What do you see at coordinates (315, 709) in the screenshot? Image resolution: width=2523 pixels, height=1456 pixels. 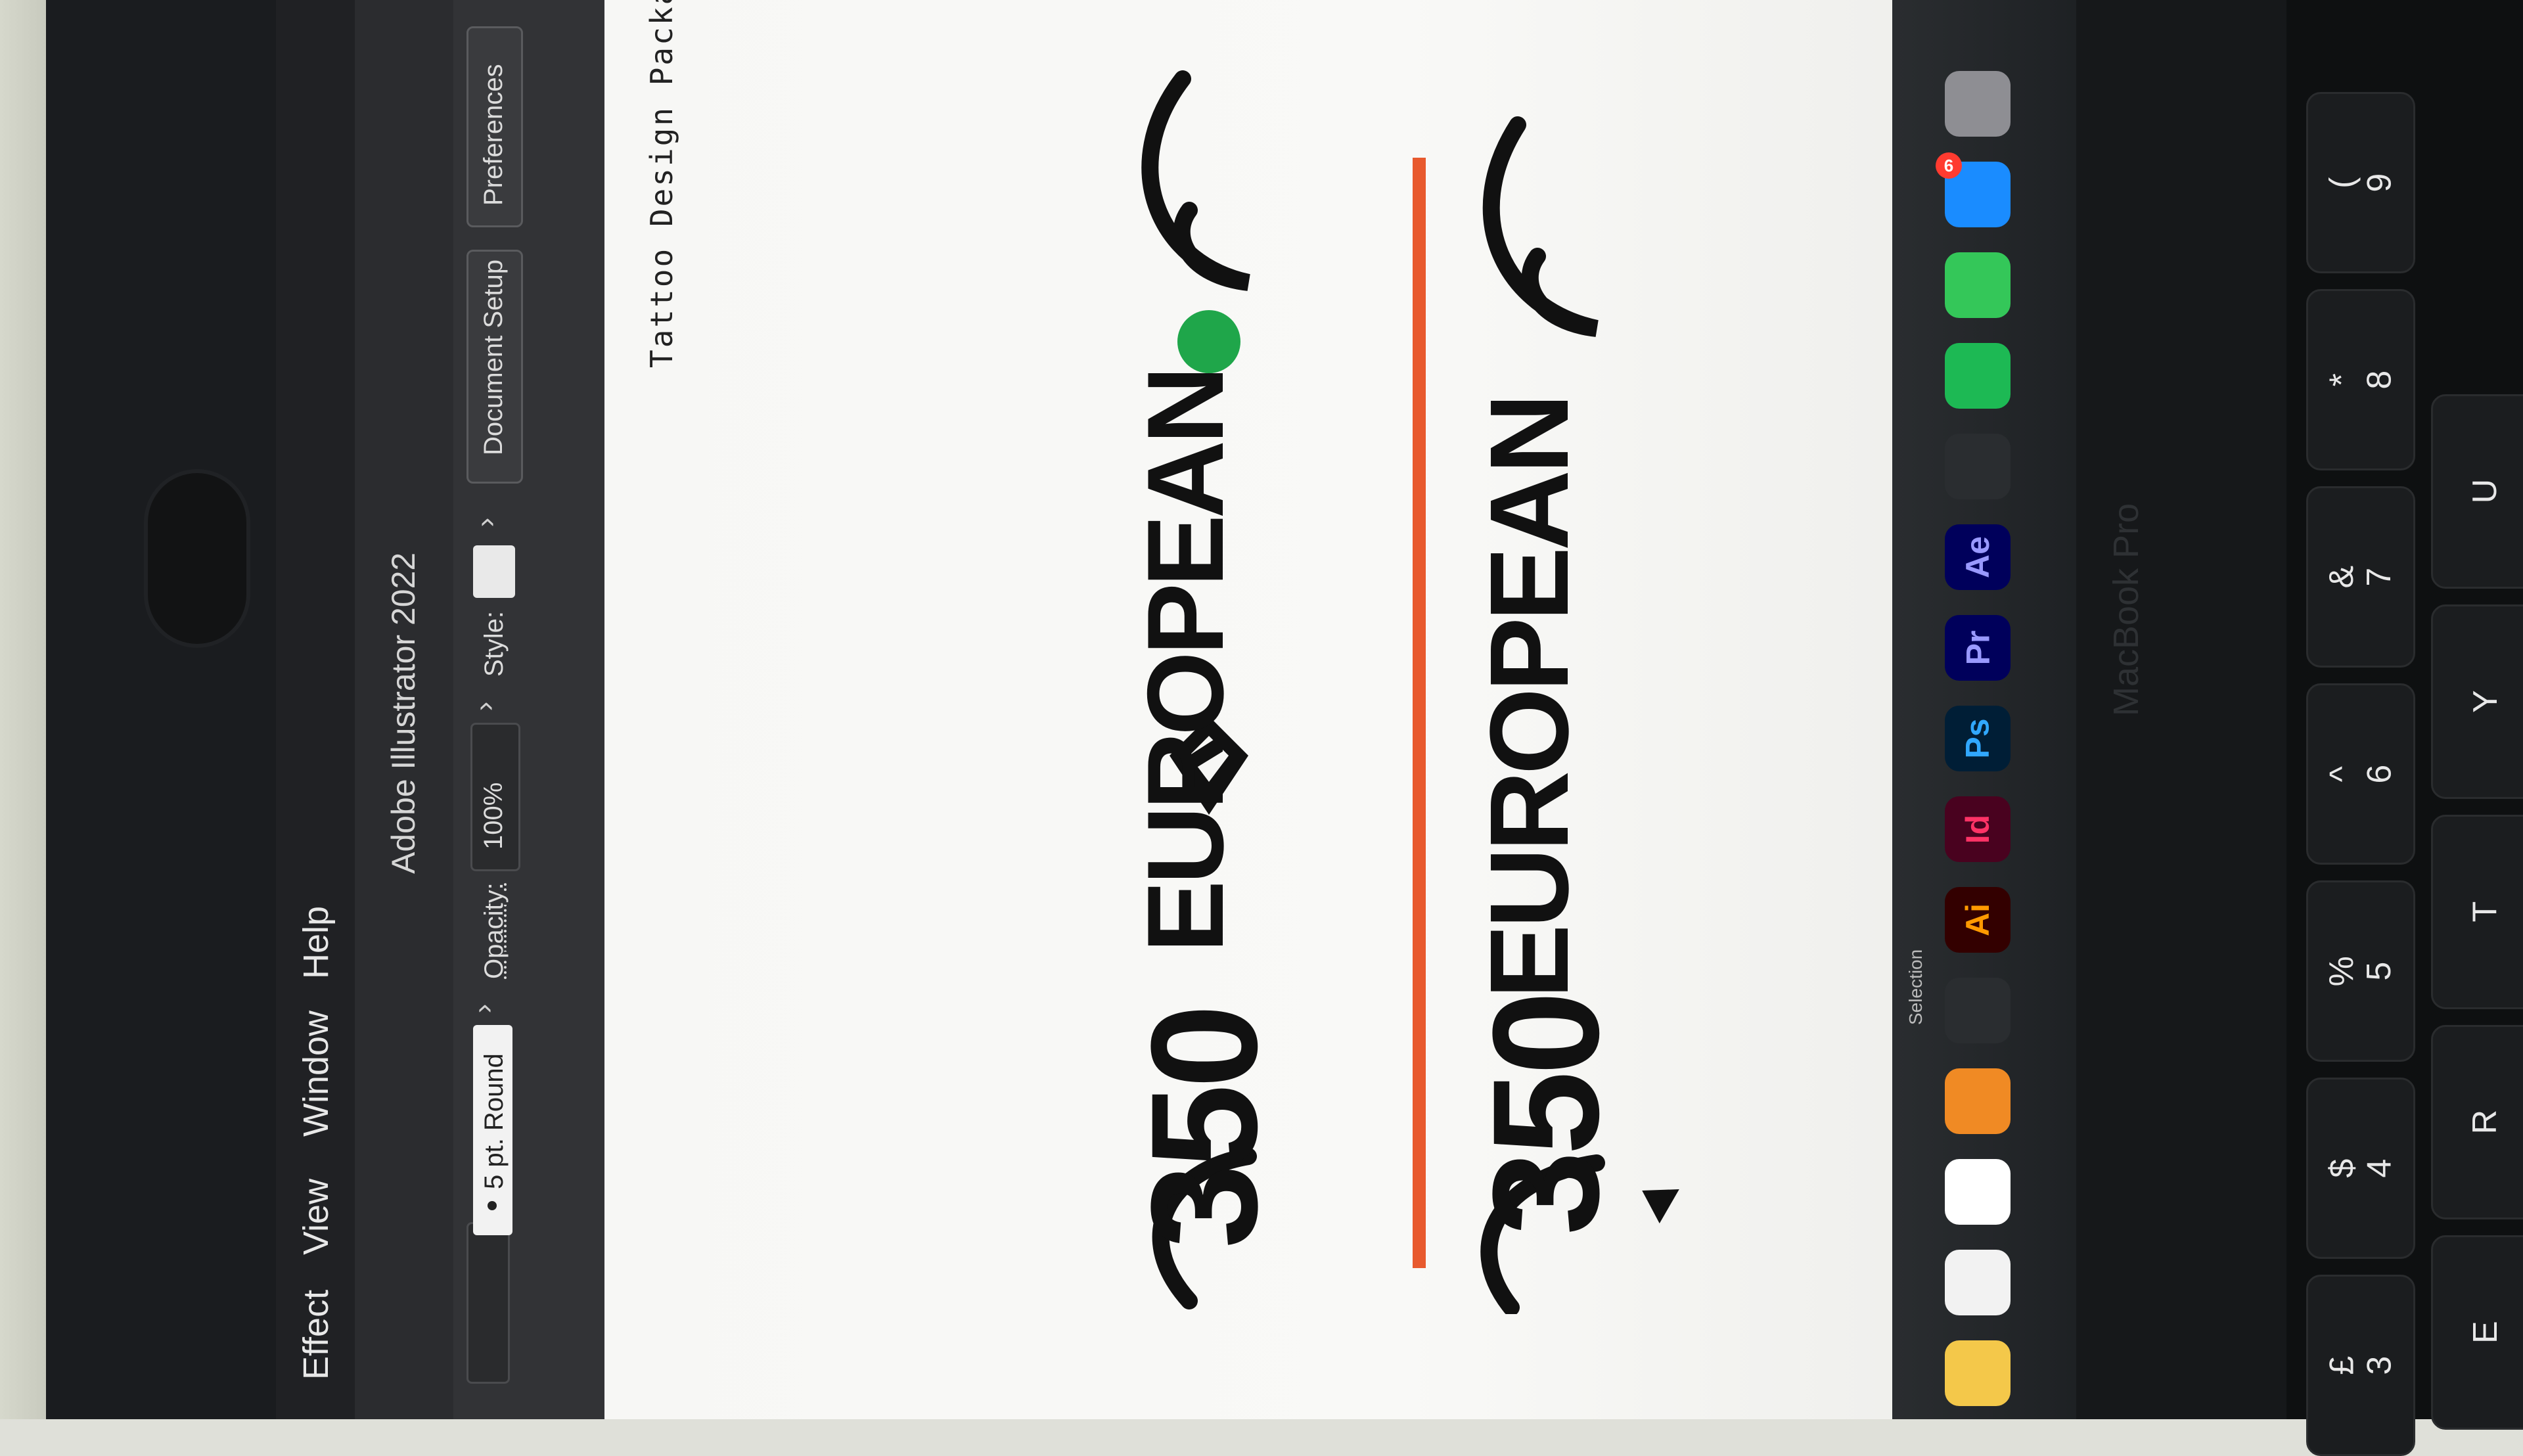 I see `menu-bar: Effect View Window Help` at bounding box center [315, 709].